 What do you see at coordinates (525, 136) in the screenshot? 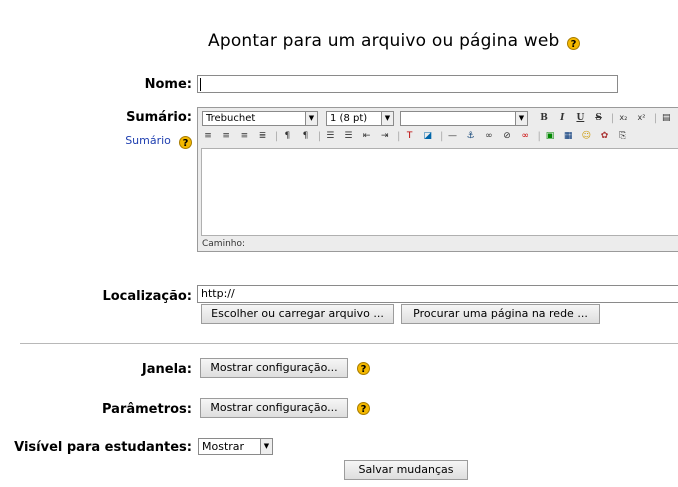
I see `nolink-icon: ∞` at bounding box center [525, 136].